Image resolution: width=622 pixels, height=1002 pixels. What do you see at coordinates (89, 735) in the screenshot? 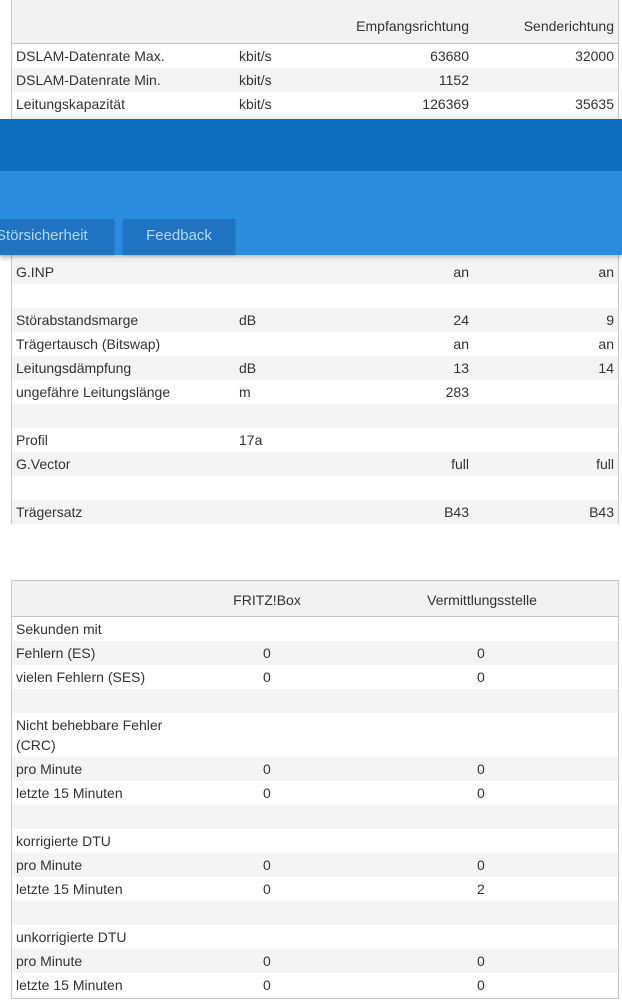
I see `cell-label: Nicht behebbare Fehler (CRC)` at bounding box center [89, 735].